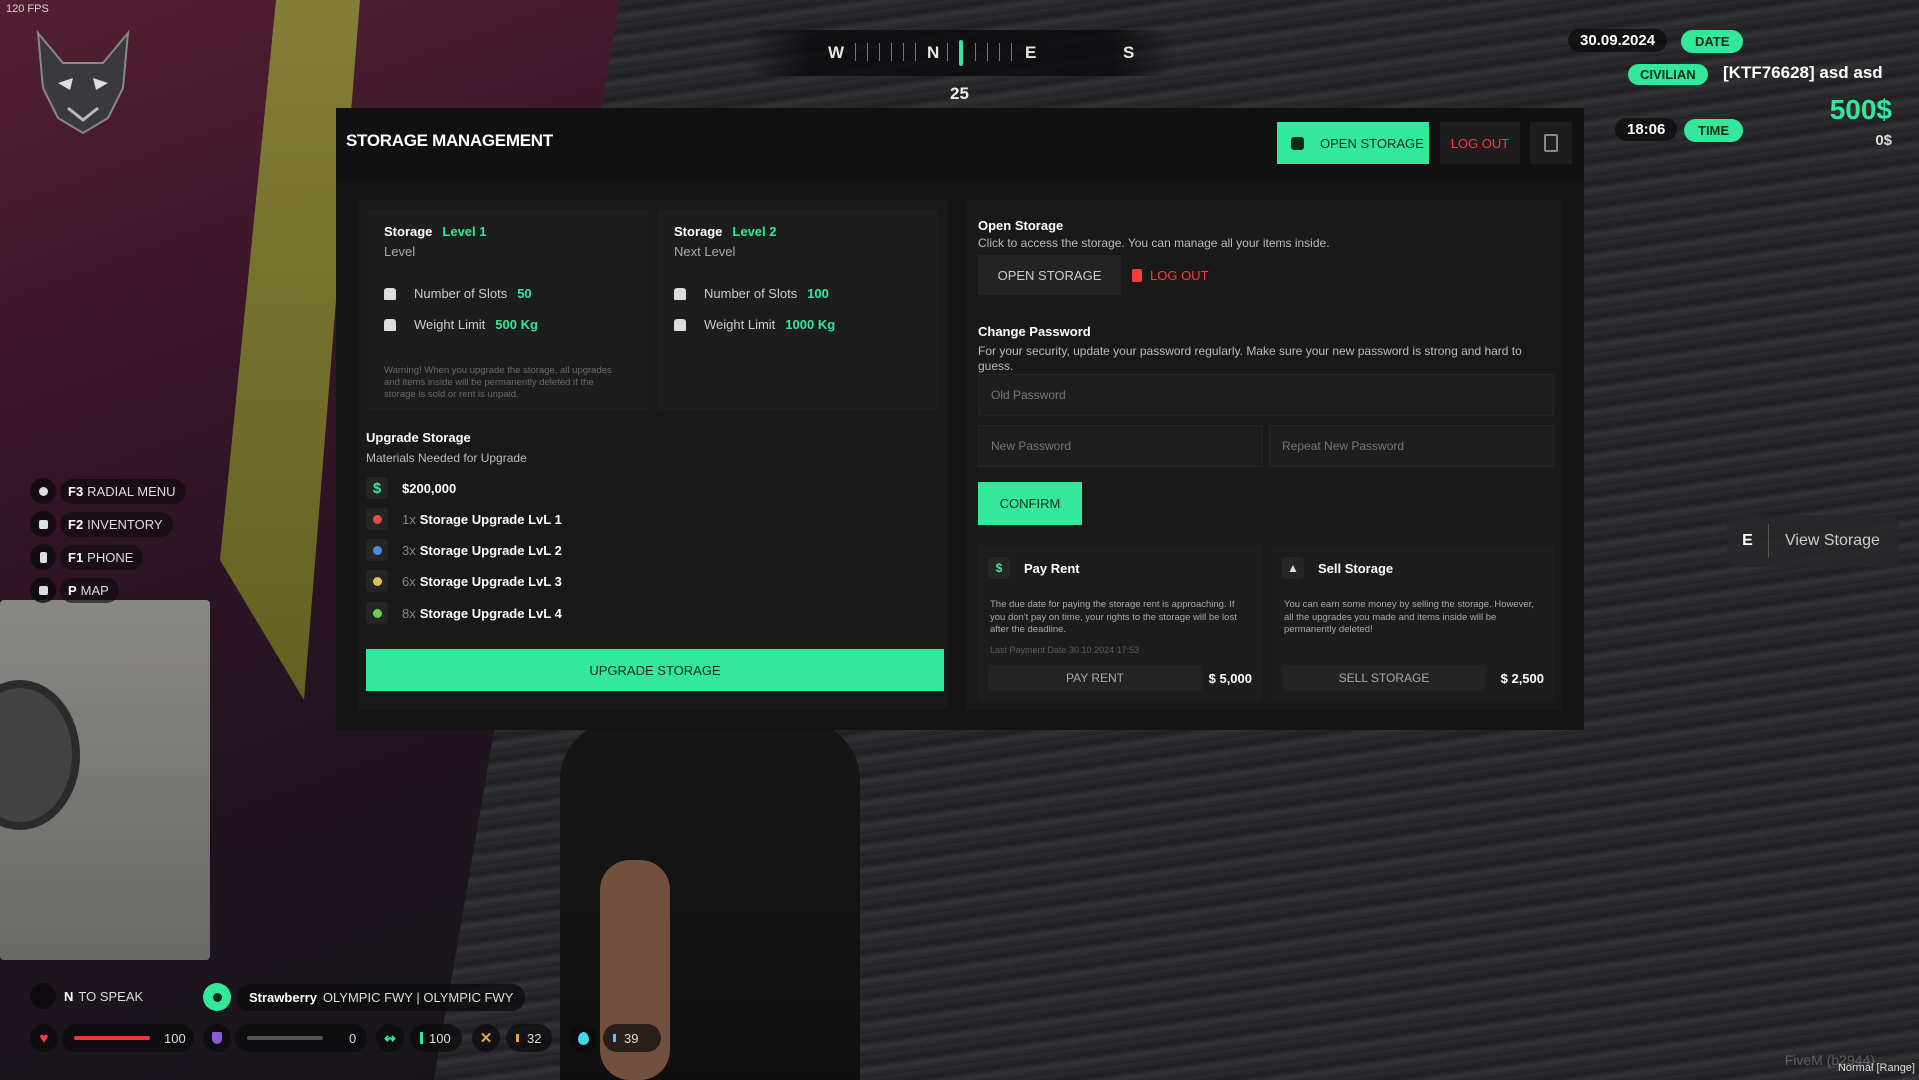 This screenshot has height=1080, width=1919. Describe the element at coordinates (655, 670) in the screenshot. I see `upgrade-storage-button: UPGRADE STORAGE` at that location.